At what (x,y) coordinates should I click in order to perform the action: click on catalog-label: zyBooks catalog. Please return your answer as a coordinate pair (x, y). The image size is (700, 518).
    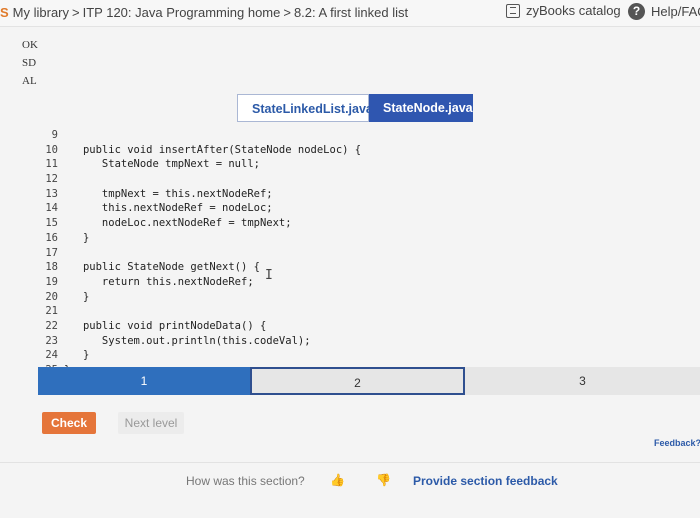
    Looking at the image, I should click on (573, 10).